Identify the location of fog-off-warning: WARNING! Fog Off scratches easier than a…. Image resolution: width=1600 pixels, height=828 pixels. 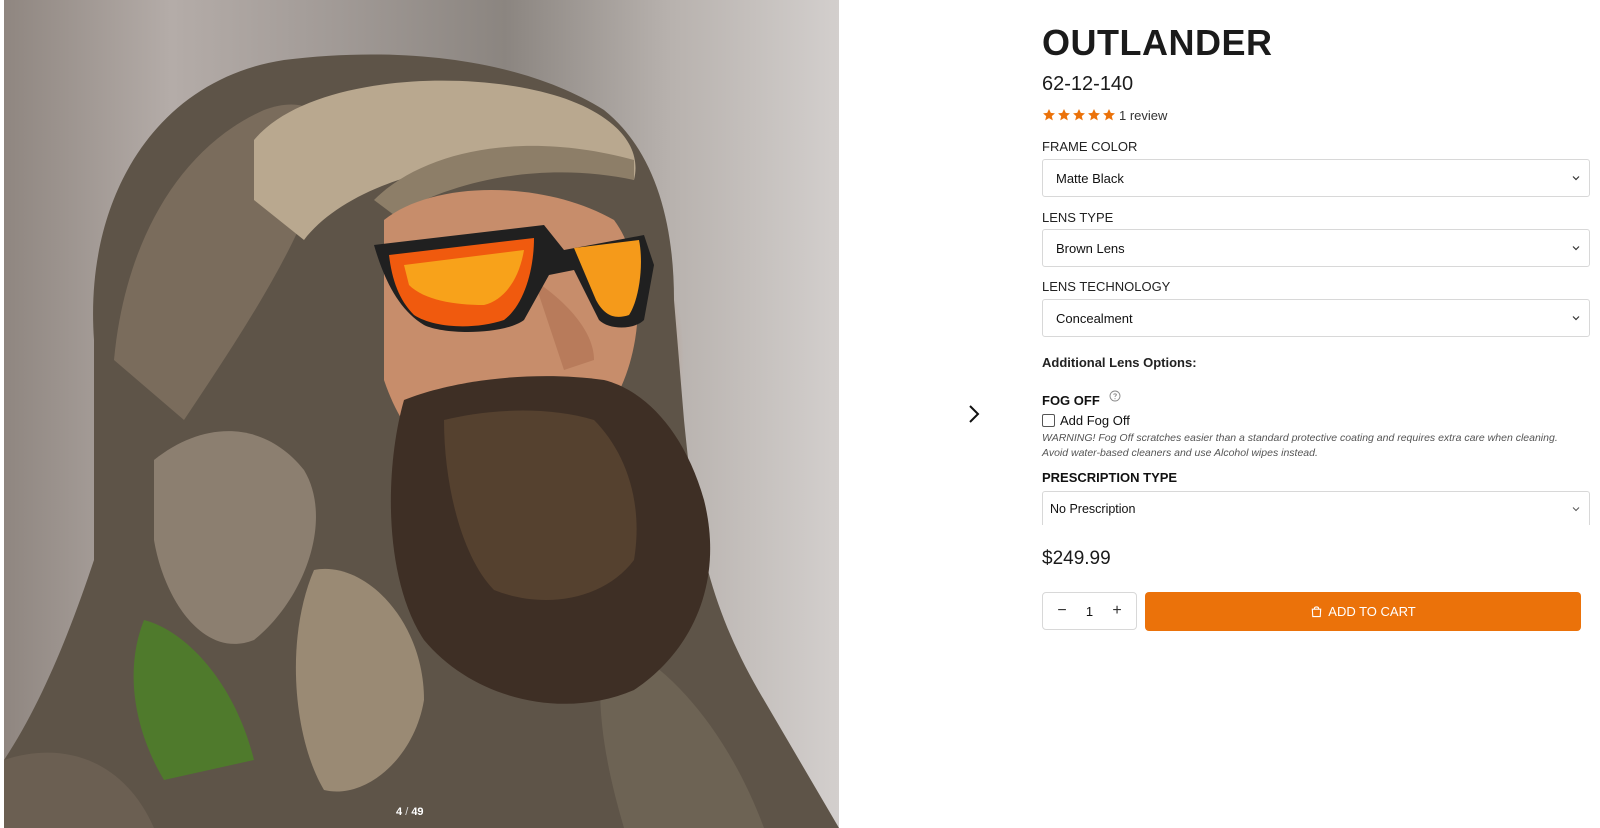
(1300, 445).